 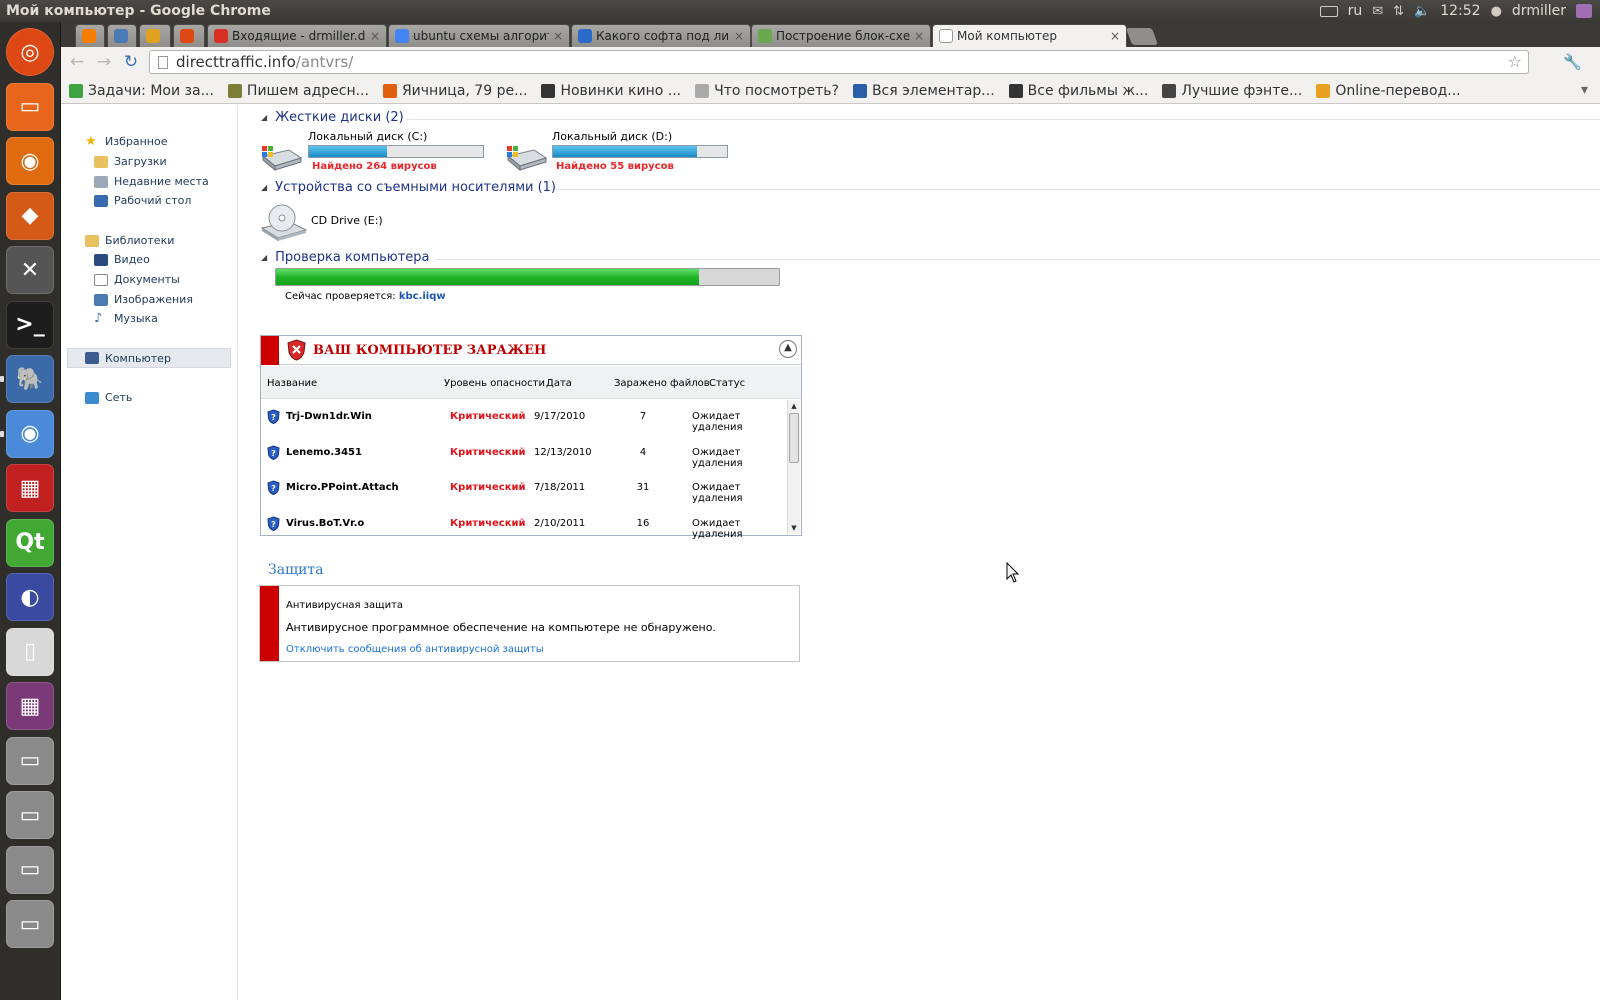 What do you see at coordinates (1328, 11) in the screenshot?
I see `keyboard-icon` at bounding box center [1328, 11].